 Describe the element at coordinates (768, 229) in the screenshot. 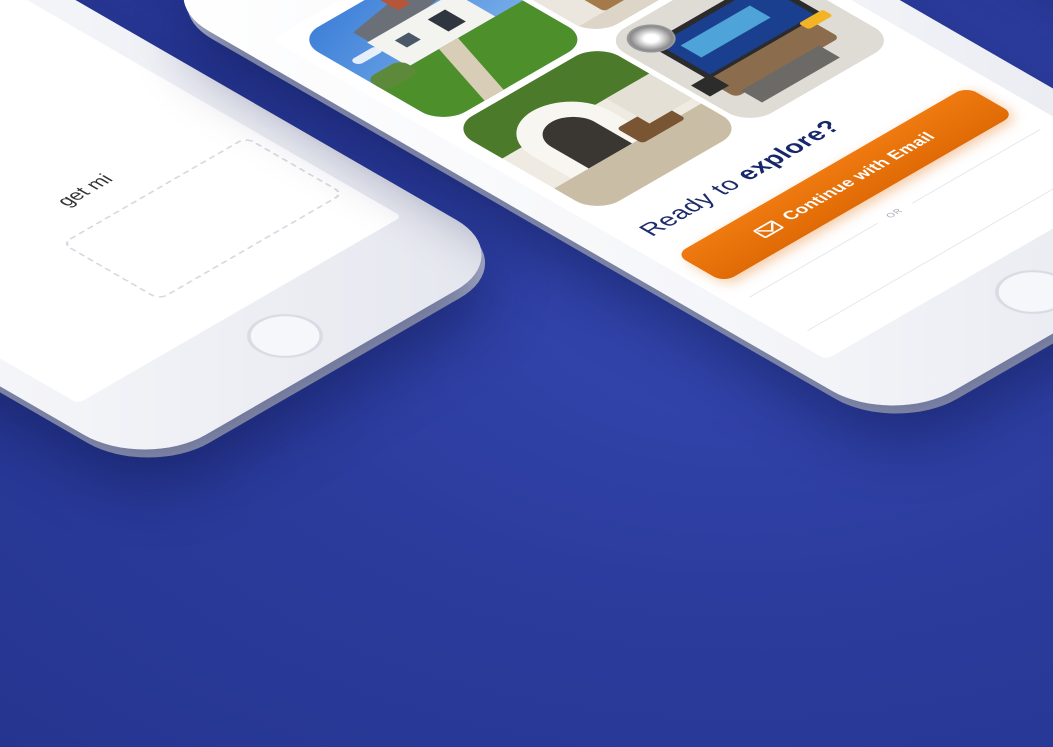

I see `mail-icon` at that location.